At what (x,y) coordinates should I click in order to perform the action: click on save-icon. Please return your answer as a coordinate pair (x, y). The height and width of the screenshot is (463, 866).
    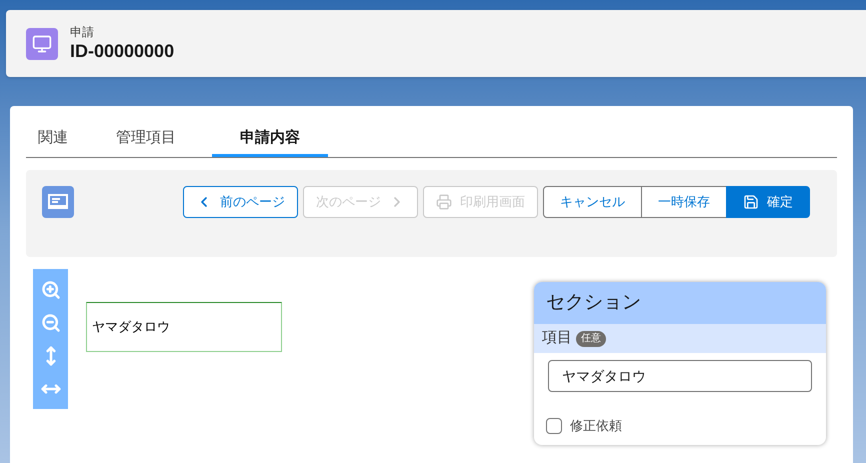
    Looking at the image, I should click on (751, 202).